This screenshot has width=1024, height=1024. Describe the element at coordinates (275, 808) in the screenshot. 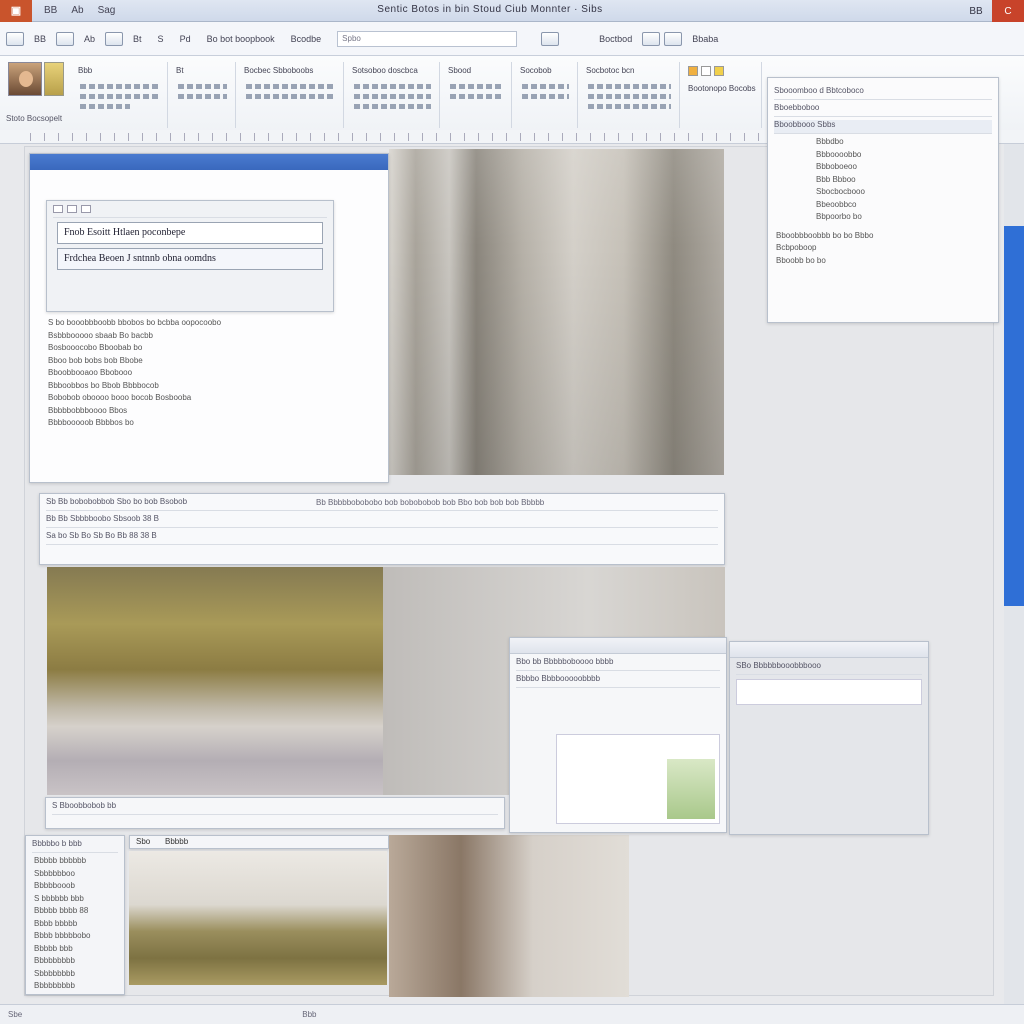

I see `lower-toolbar-row: S Bboobbobob bb` at that location.